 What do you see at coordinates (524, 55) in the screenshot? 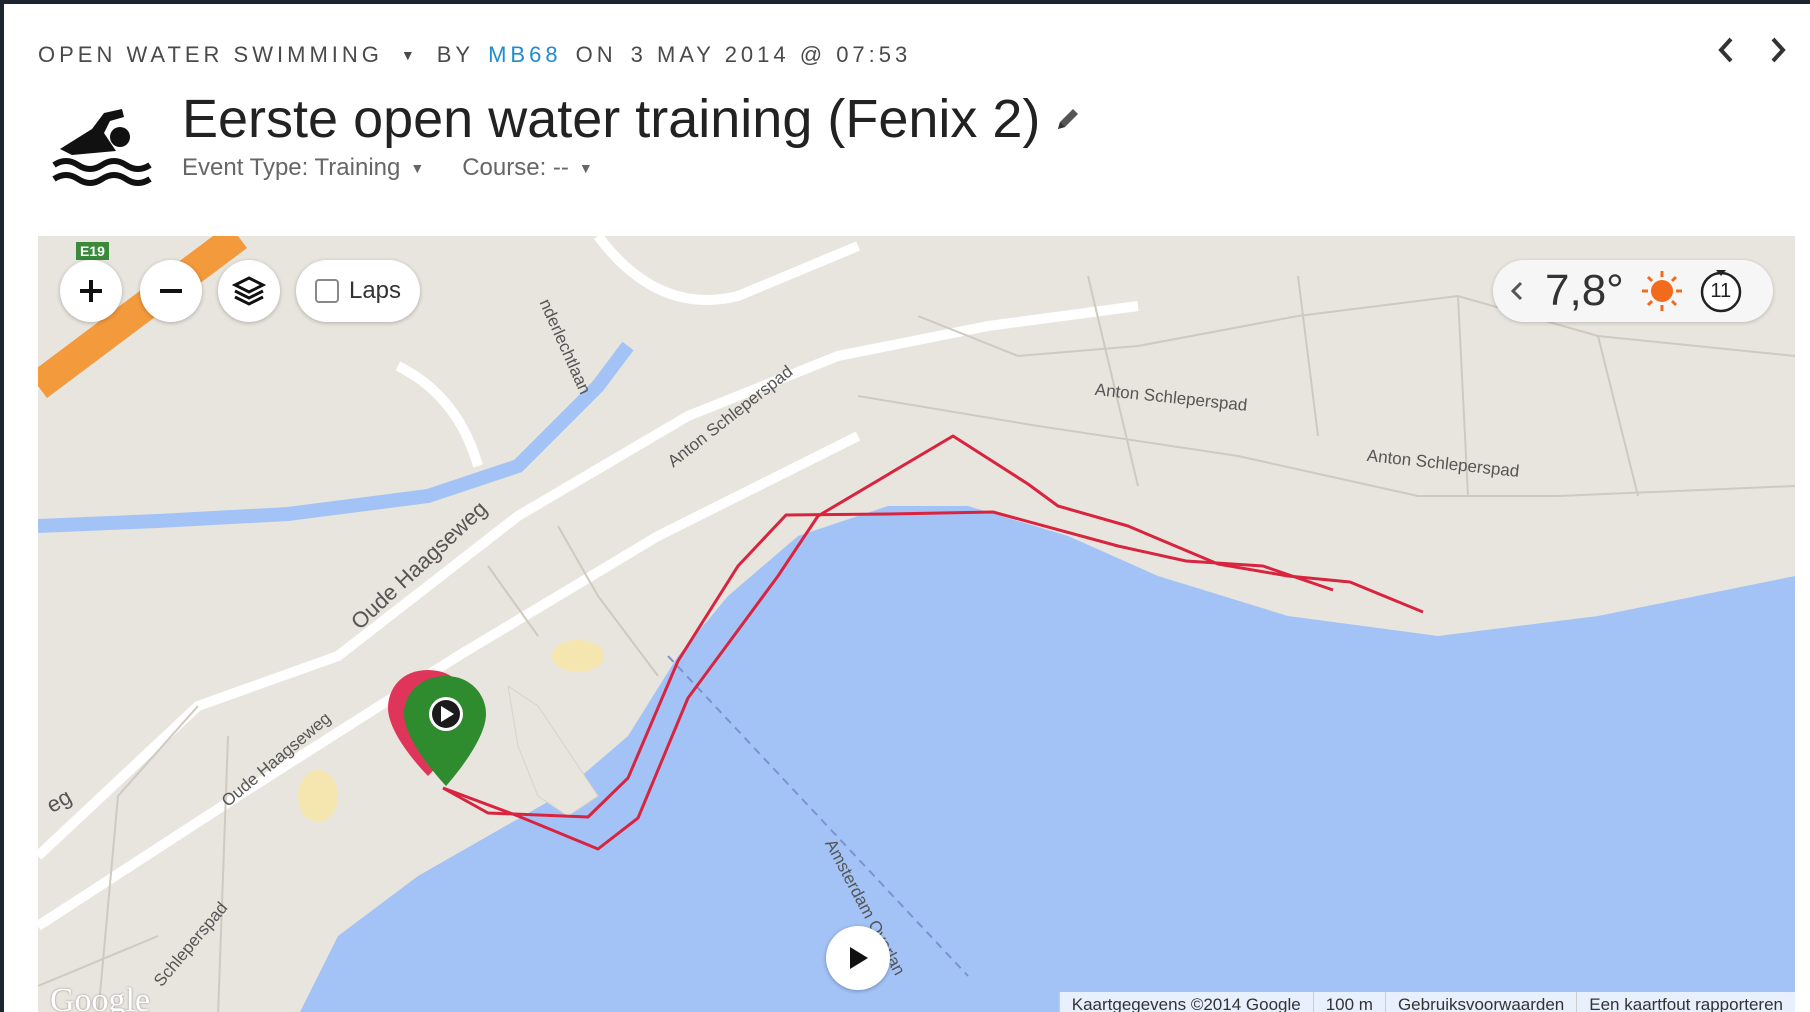
I see `author-link: MB68` at bounding box center [524, 55].